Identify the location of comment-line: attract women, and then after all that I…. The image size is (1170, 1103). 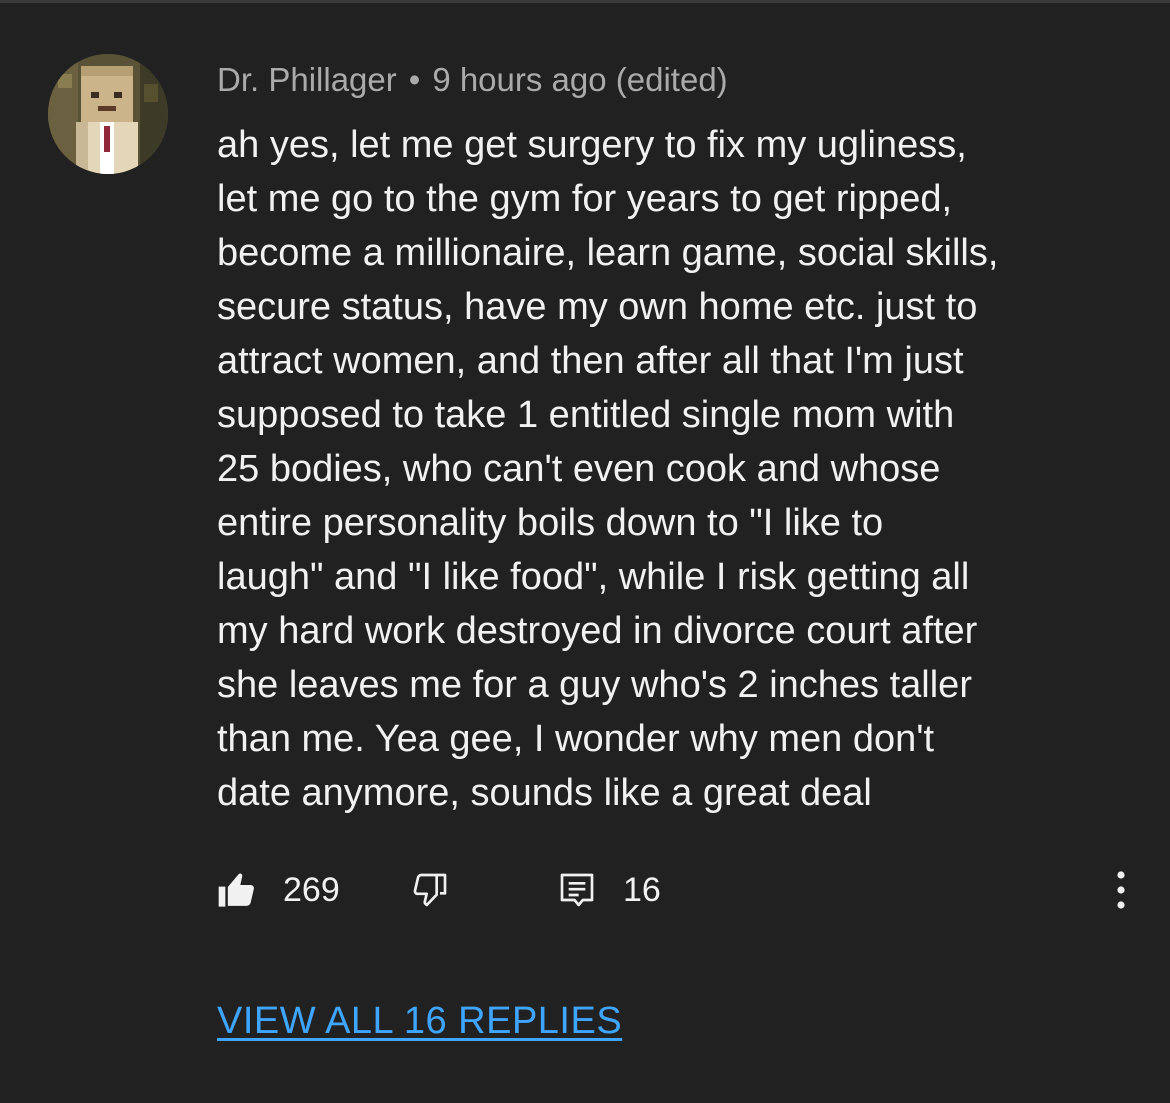
(590, 361).